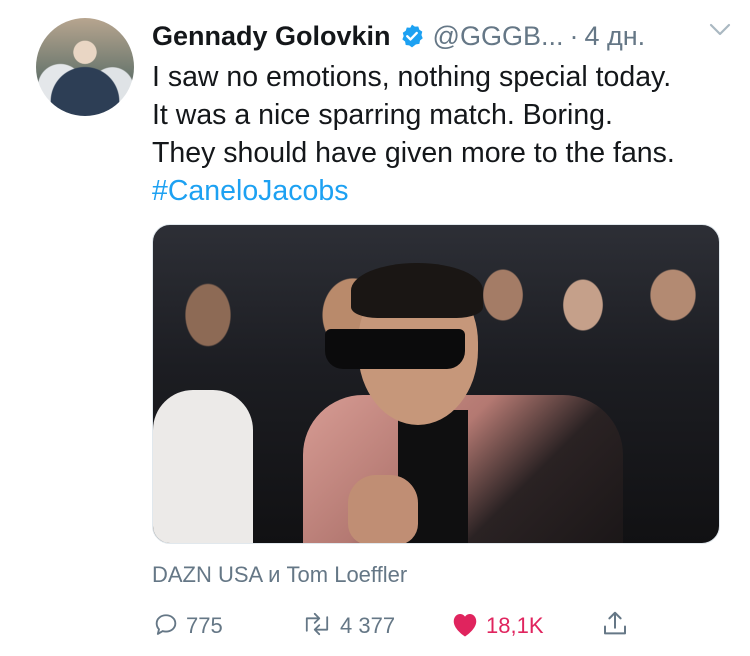  Describe the element at coordinates (271, 36) in the screenshot. I see `display-name: Gennady Golovkin` at that location.